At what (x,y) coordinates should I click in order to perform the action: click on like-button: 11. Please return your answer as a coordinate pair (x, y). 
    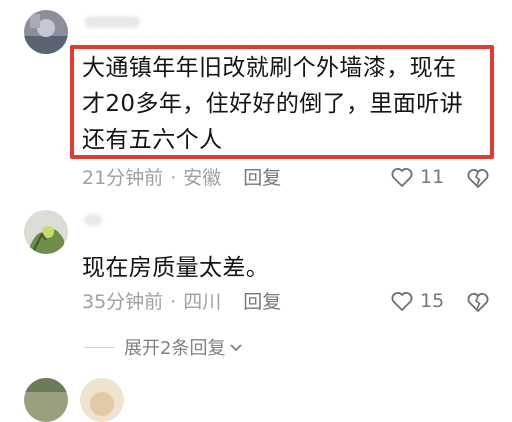
    Looking at the image, I should click on (417, 177).